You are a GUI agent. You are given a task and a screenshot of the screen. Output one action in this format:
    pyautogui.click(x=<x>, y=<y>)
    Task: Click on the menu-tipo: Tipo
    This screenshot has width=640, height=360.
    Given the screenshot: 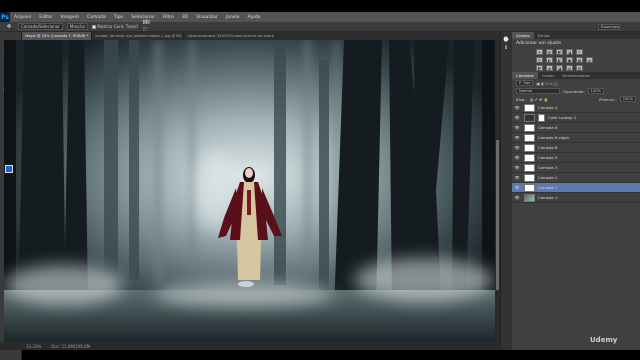 What is the action you would take?
    pyautogui.click(x=118, y=17)
    